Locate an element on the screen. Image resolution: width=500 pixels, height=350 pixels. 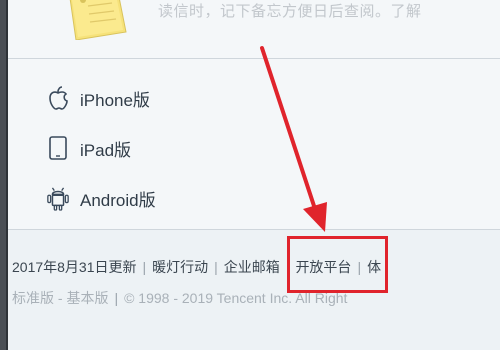
tablet-icon is located at coordinates (58, 148).